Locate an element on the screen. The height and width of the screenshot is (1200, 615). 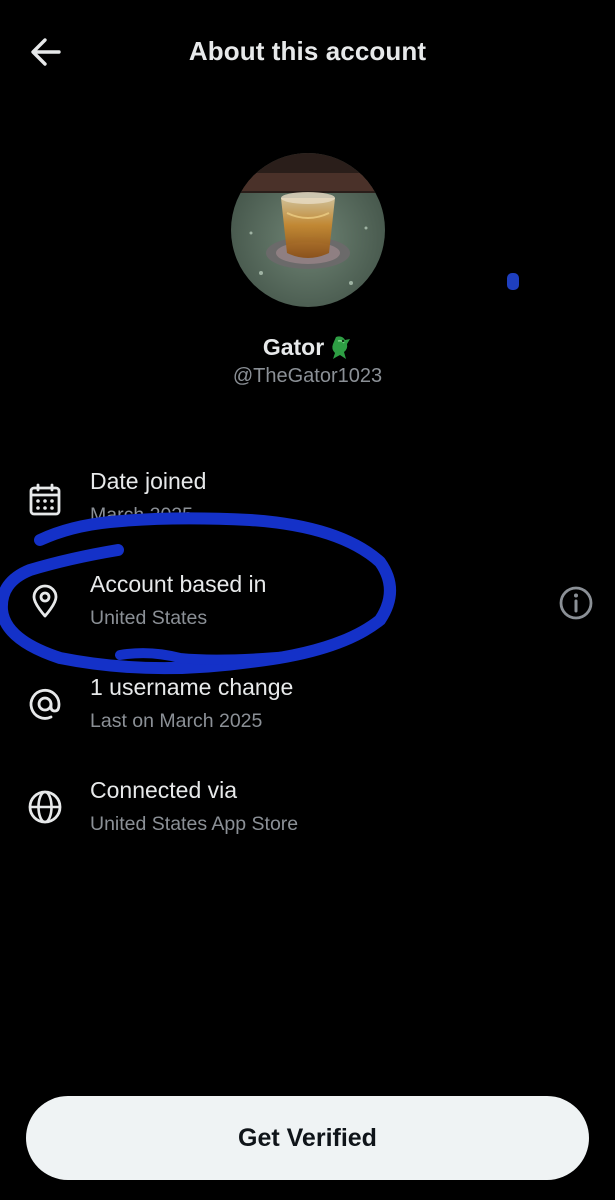
avatar-photo is located at coordinates (308, 230).